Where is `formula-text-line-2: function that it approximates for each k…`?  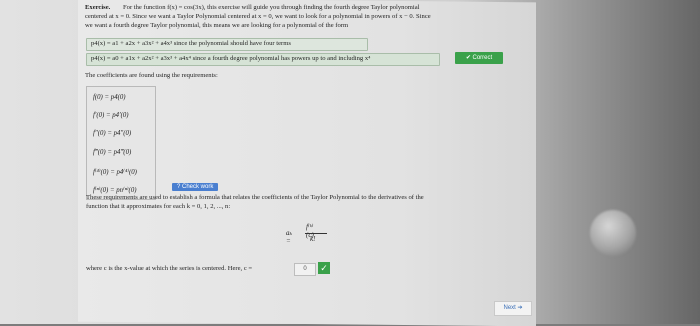 formula-text-line-2: function that it approximates for each k… is located at coordinates (158, 206).